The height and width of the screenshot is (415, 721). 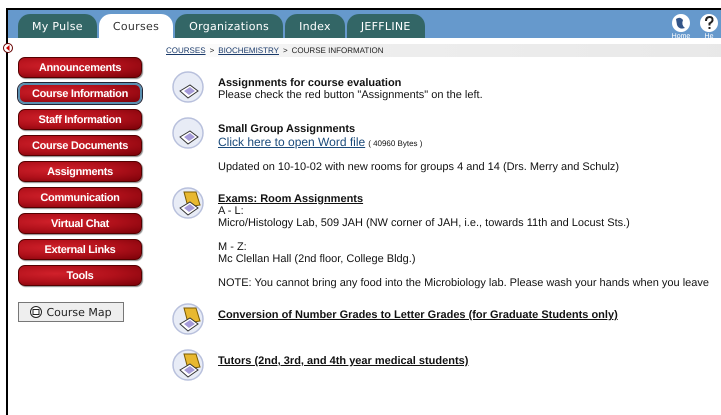 I want to click on item-text: Please check the red button "Assignments" on the left., so click(x=350, y=95).